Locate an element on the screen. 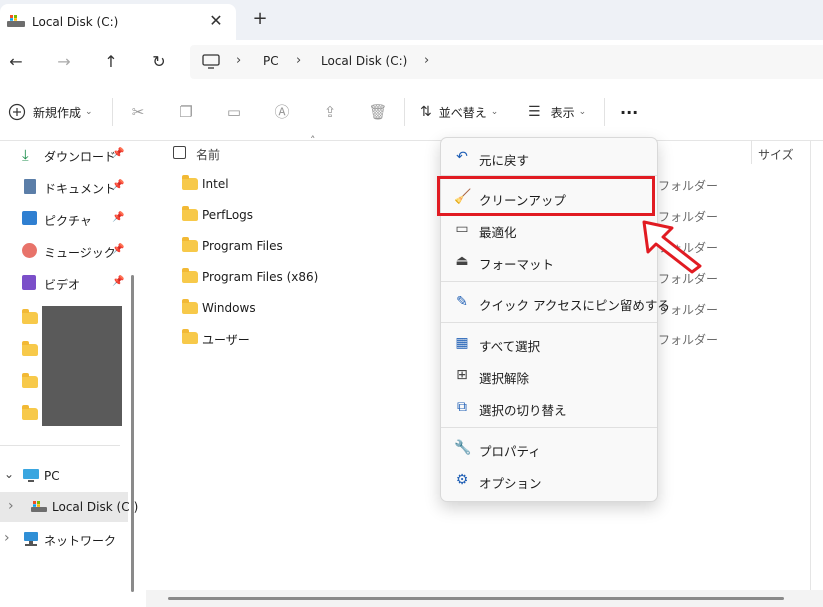 This screenshot has width=823, height=607. sort-arrows-icon: ⇅ is located at coordinates (426, 112).